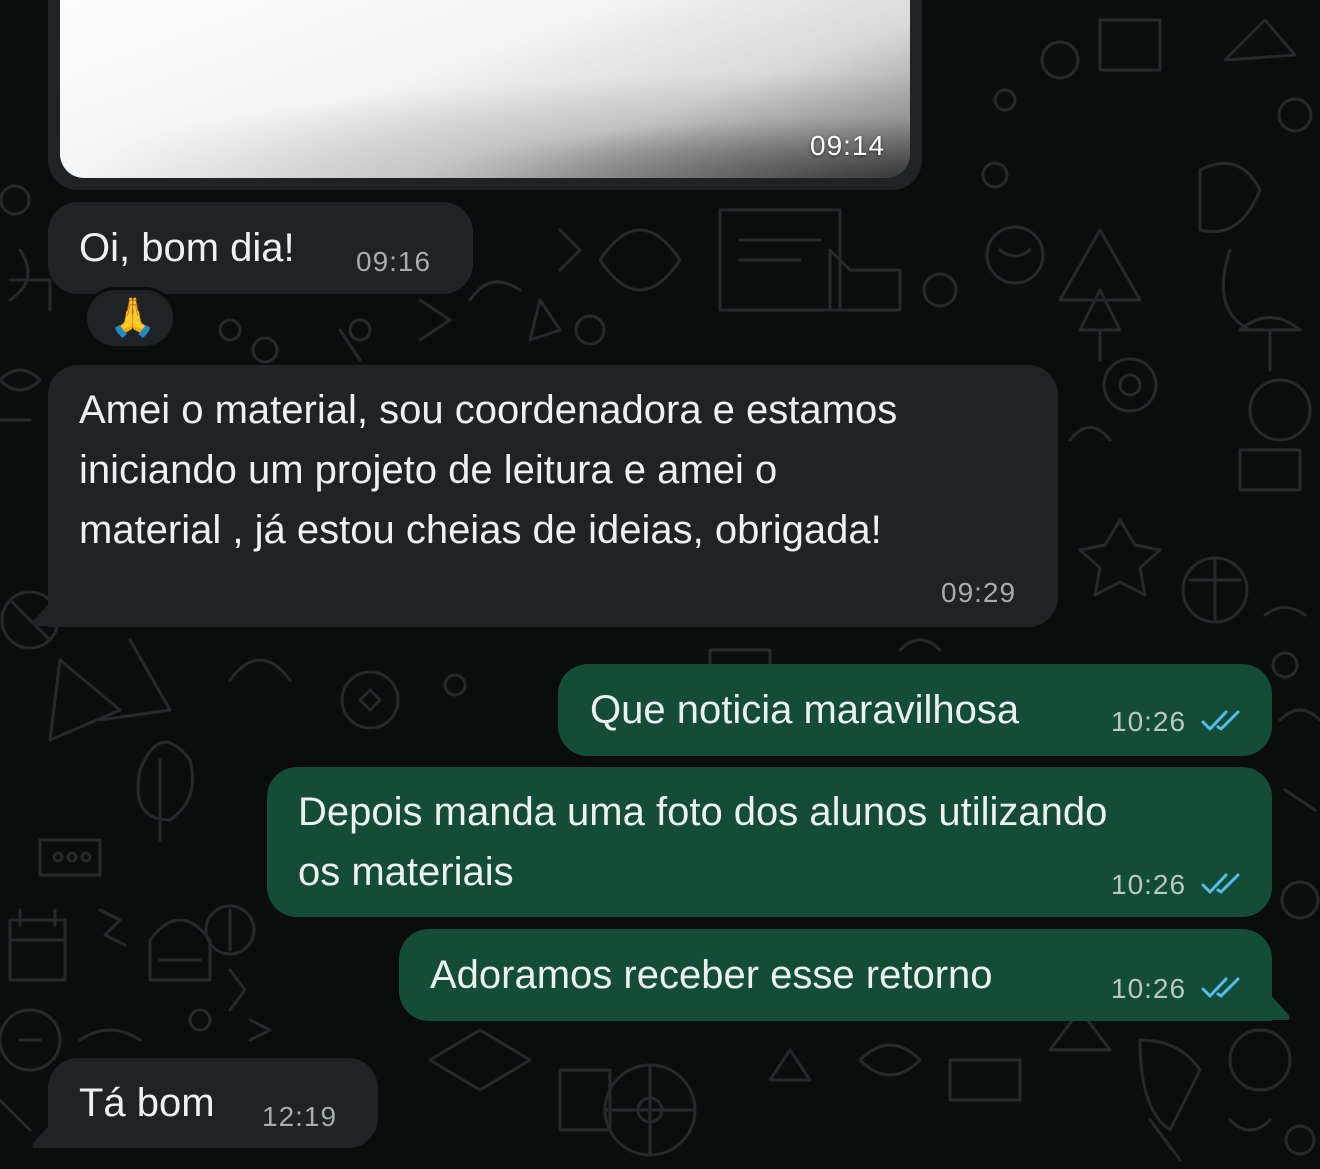 The height and width of the screenshot is (1169, 1320). What do you see at coordinates (187, 248) in the screenshot?
I see `message-text: Oi, bom dia!` at bounding box center [187, 248].